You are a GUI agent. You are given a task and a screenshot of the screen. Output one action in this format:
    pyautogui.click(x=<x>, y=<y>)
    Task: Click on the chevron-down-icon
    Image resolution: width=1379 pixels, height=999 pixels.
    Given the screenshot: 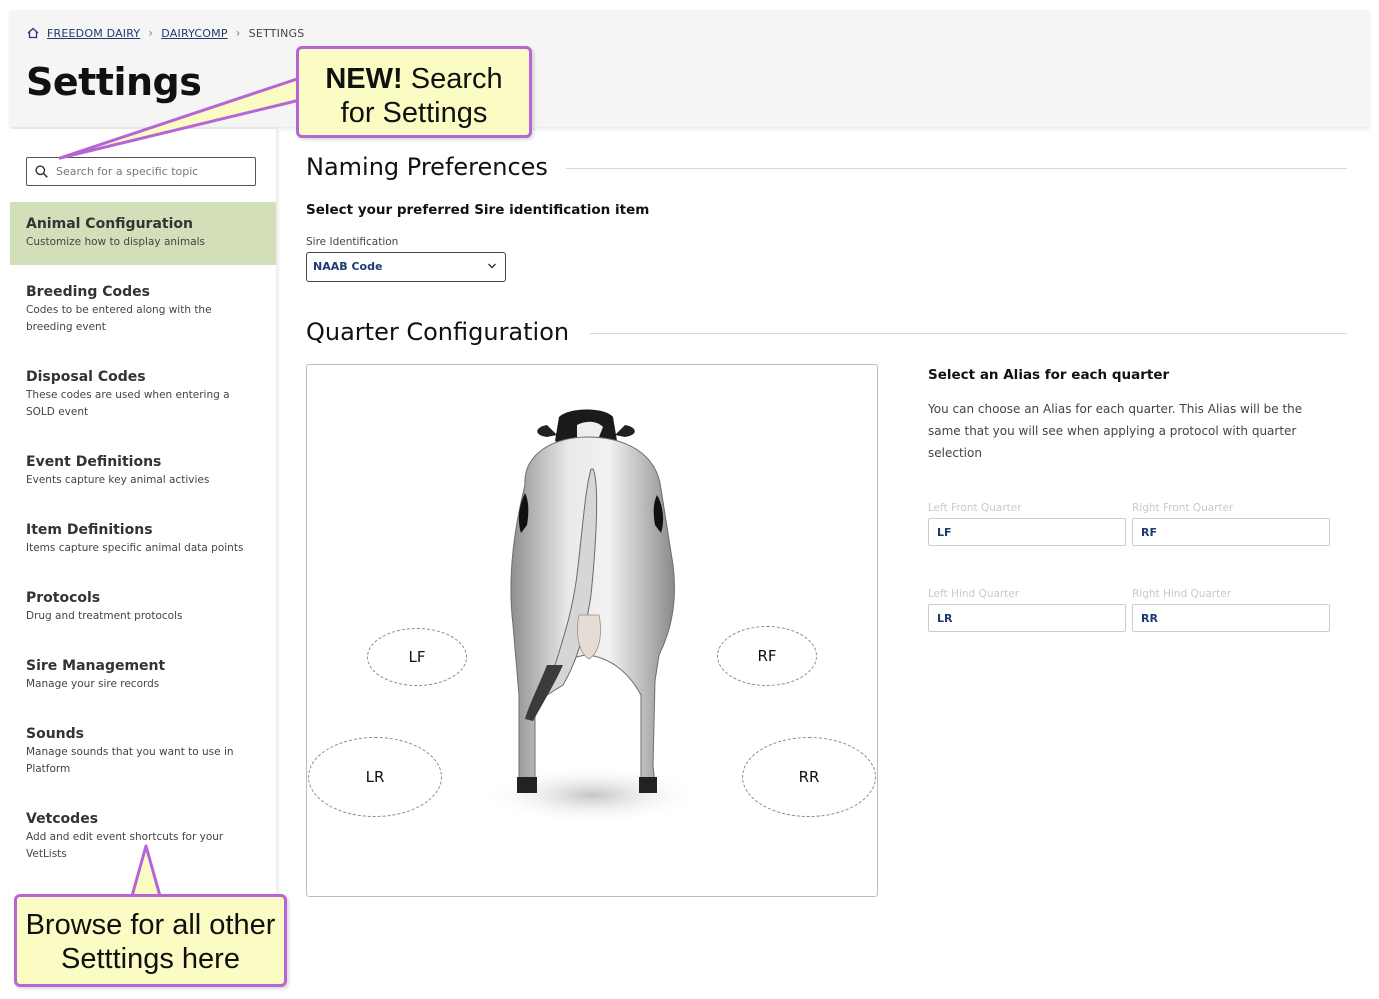 What is the action you would take?
    pyautogui.click(x=492, y=266)
    